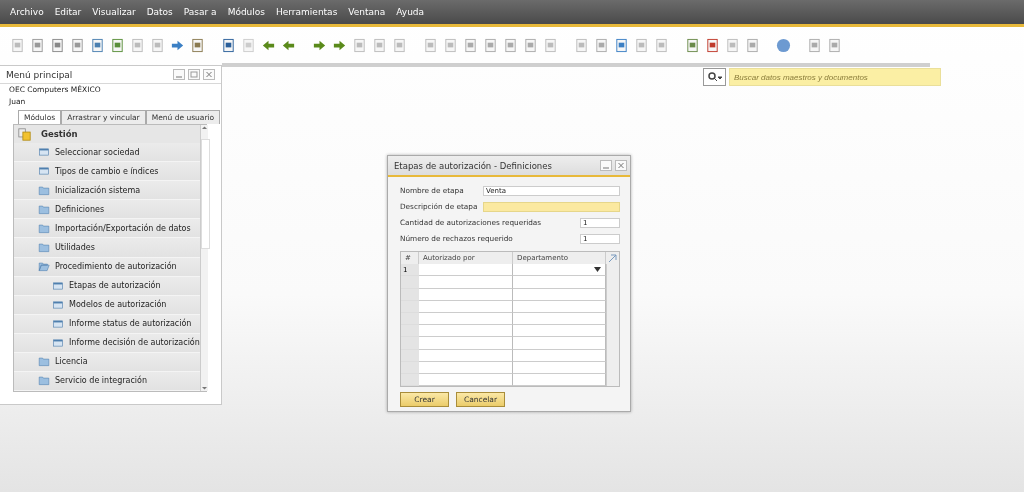 This screenshot has width=1024, height=492. What do you see at coordinates (597, 270) in the screenshot?
I see `dropdown-icon` at bounding box center [597, 270].